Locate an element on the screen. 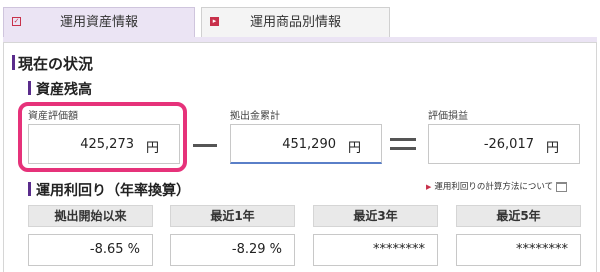  returns-title: 運用利回り（年率換算） is located at coordinates (109, 190).